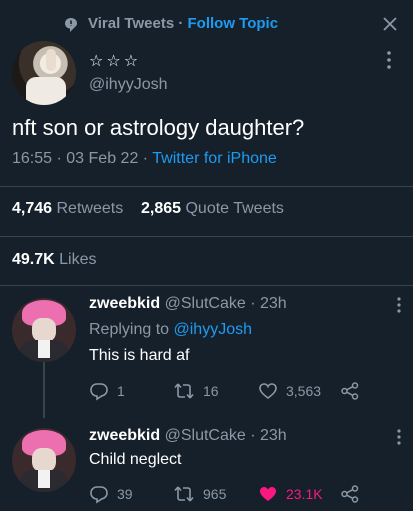 Image resolution: width=413 pixels, height=511 pixels. I want to click on replying-to-handle: @ihyyJosh, so click(213, 329).